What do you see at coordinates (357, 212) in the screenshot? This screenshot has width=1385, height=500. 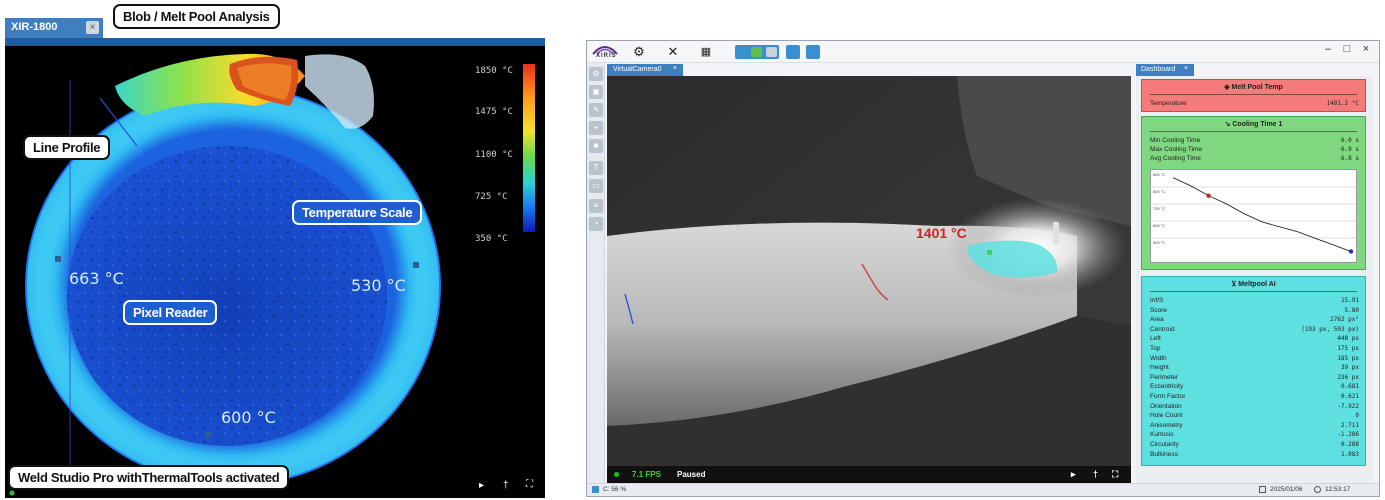 I see `temperature-scale-callout: Temperature Scale` at bounding box center [357, 212].